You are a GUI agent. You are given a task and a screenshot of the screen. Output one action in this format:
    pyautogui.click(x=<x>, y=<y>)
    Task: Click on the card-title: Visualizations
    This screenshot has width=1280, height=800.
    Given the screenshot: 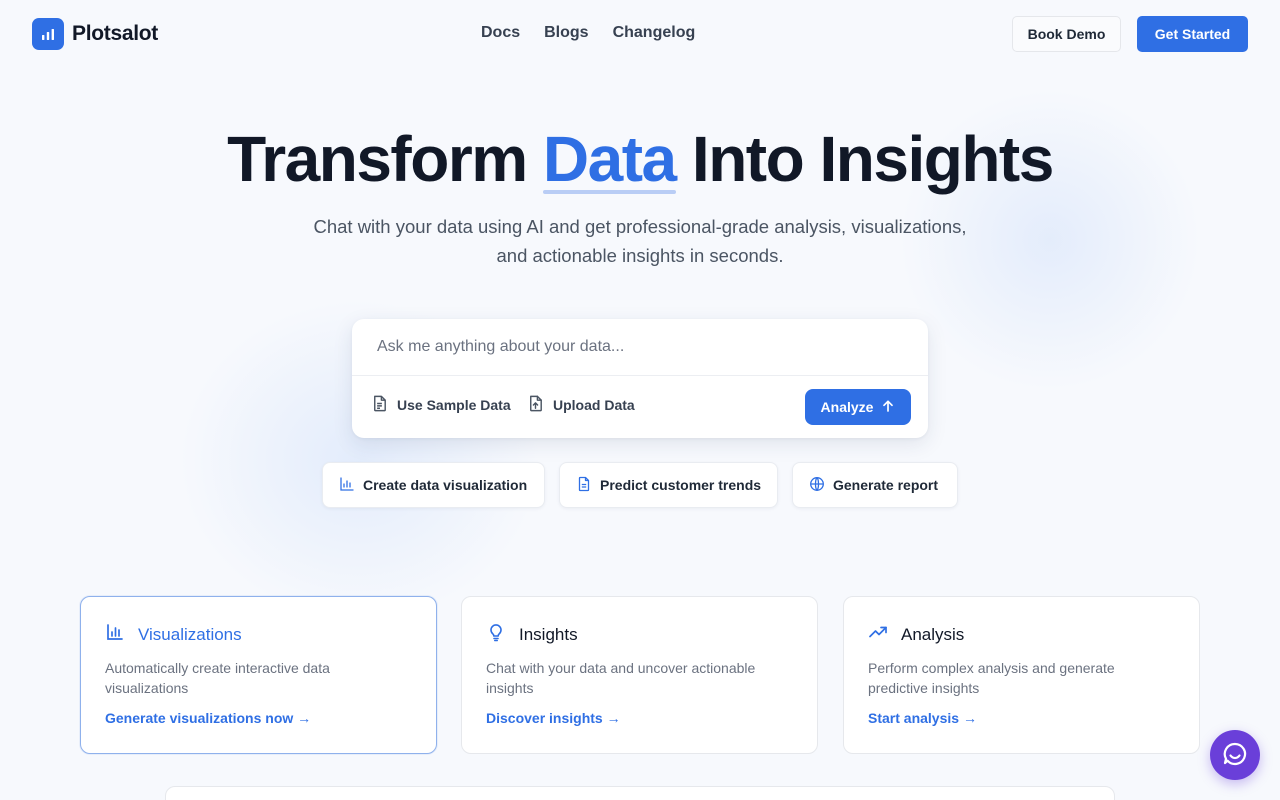 What is the action you would take?
    pyautogui.click(x=190, y=634)
    